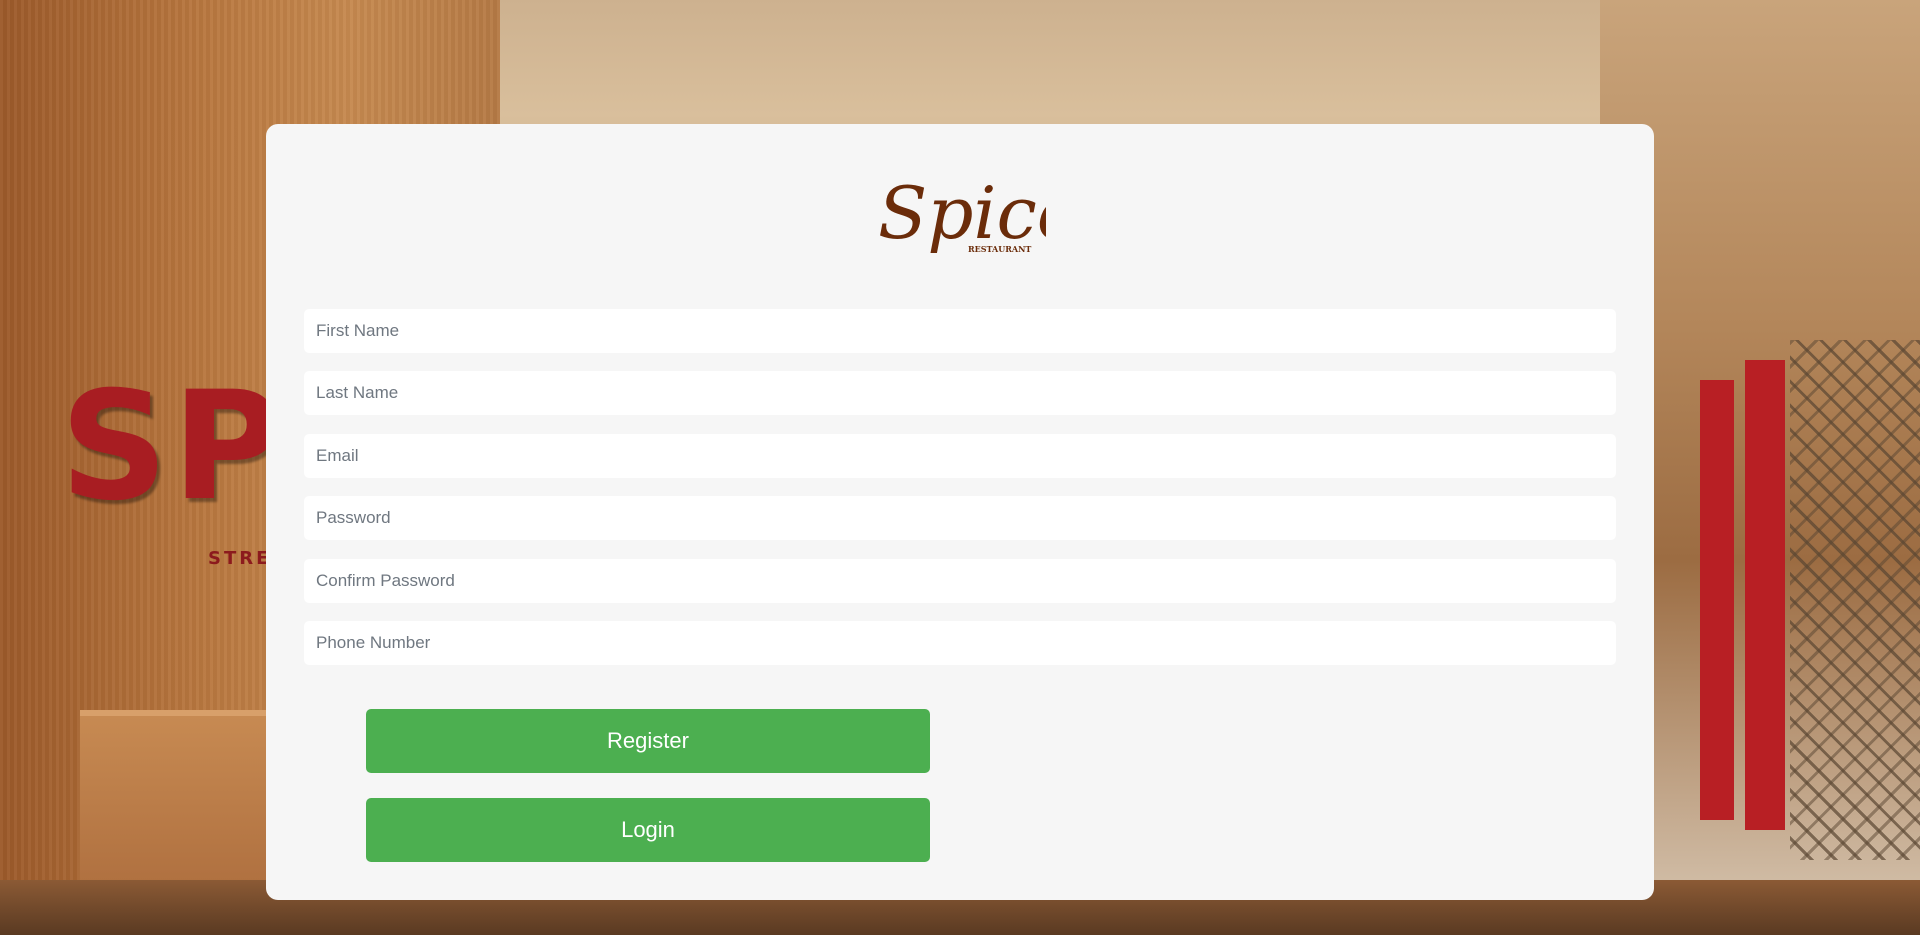  Describe the element at coordinates (240, 558) in the screenshot. I see `restaurant-wall-sign-sub: STRE` at that location.